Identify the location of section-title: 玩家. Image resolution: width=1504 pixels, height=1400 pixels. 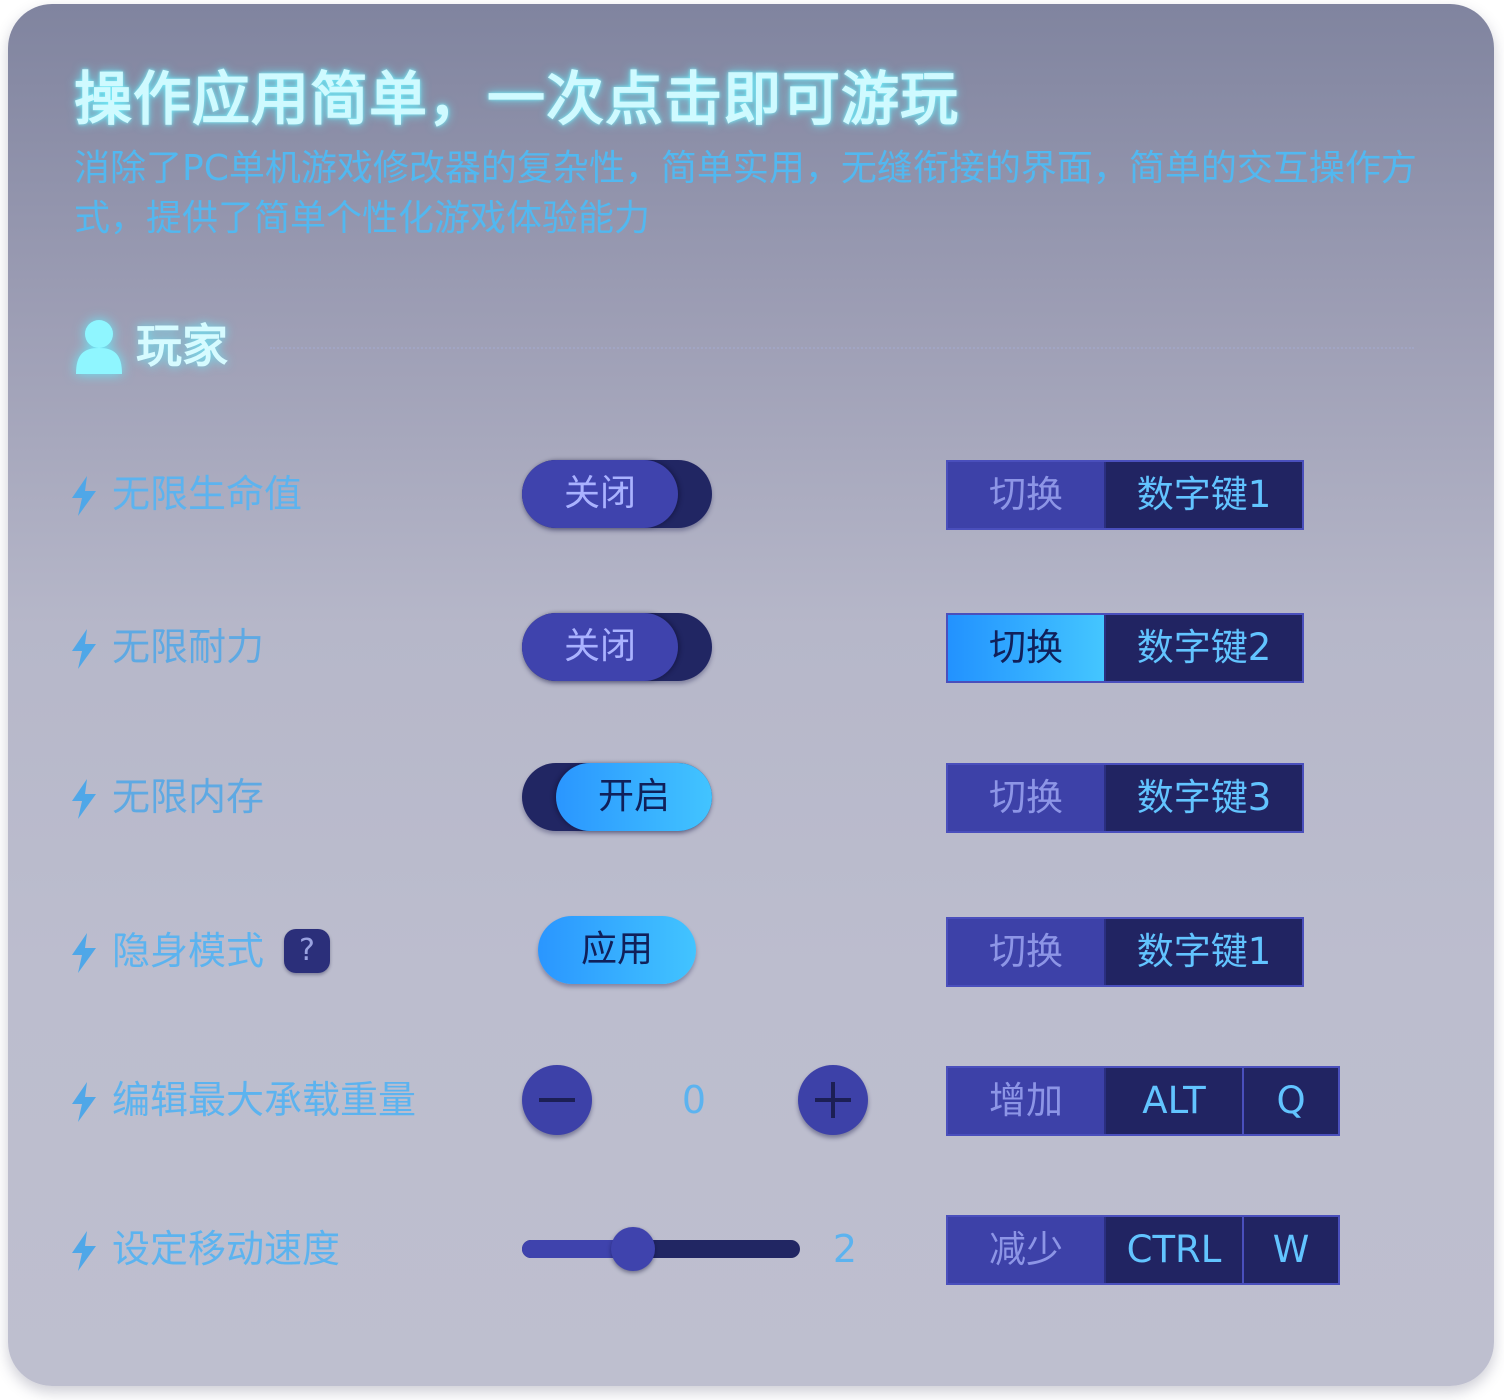
(182, 346).